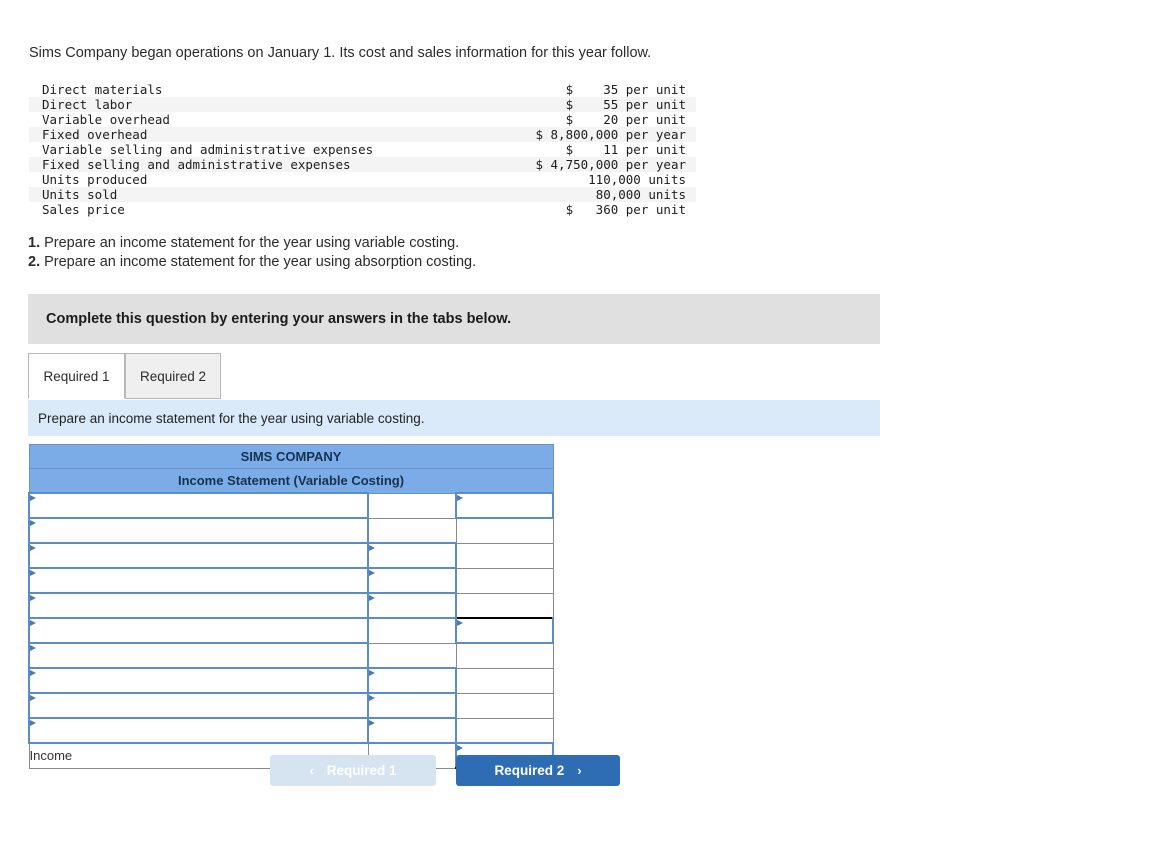 The height and width of the screenshot is (860, 1155). What do you see at coordinates (95, 179) in the screenshot?
I see `fact-label: Units produced` at bounding box center [95, 179].